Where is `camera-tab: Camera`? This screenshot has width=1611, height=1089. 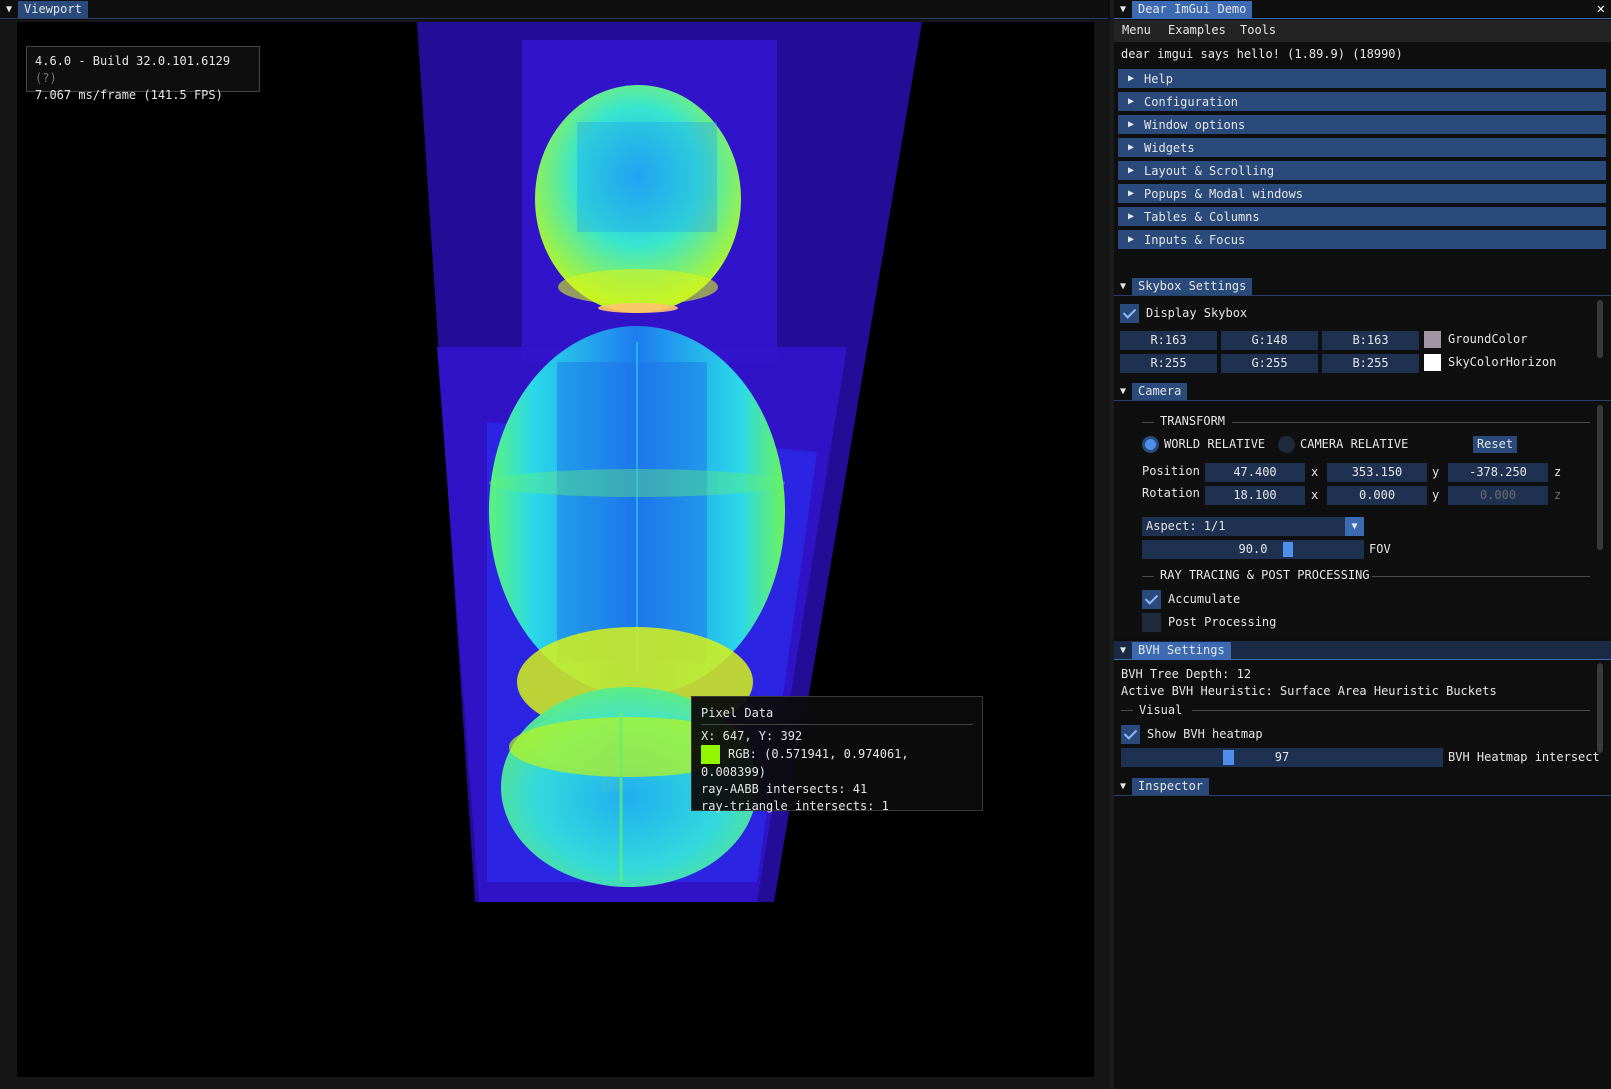 camera-tab: Camera is located at coordinates (1160, 391).